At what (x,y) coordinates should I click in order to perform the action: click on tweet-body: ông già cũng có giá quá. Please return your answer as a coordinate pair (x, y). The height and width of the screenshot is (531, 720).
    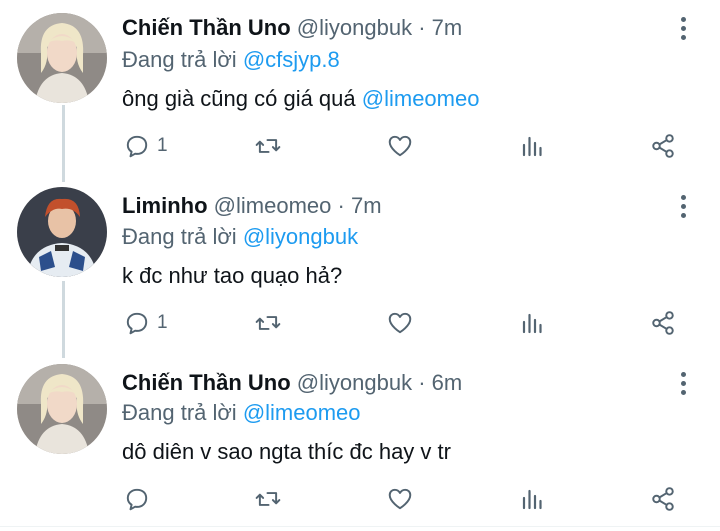
    Looking at the image, I should click on (239, 98).